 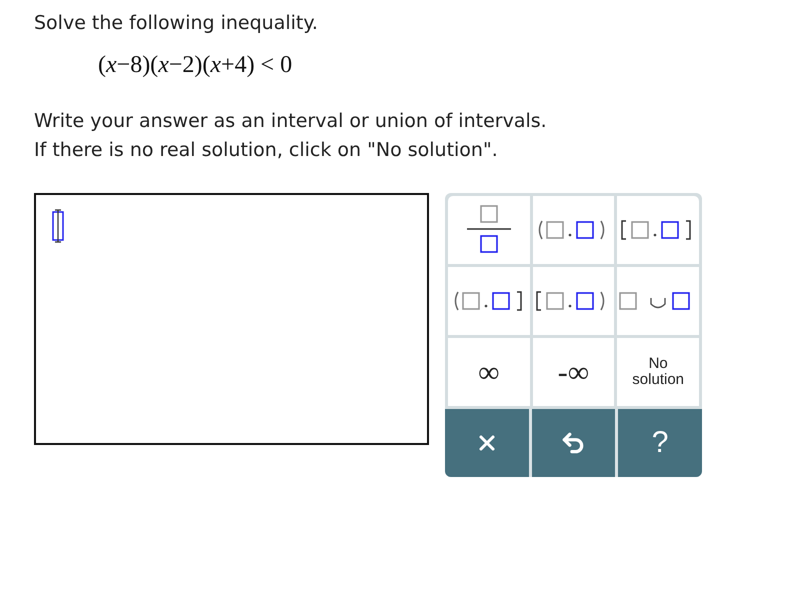 What do you see at coordinates (176, 23) in the screenshot?
I see `prompt-text: Solve the following inequality.` at bounding box center [176, 23].